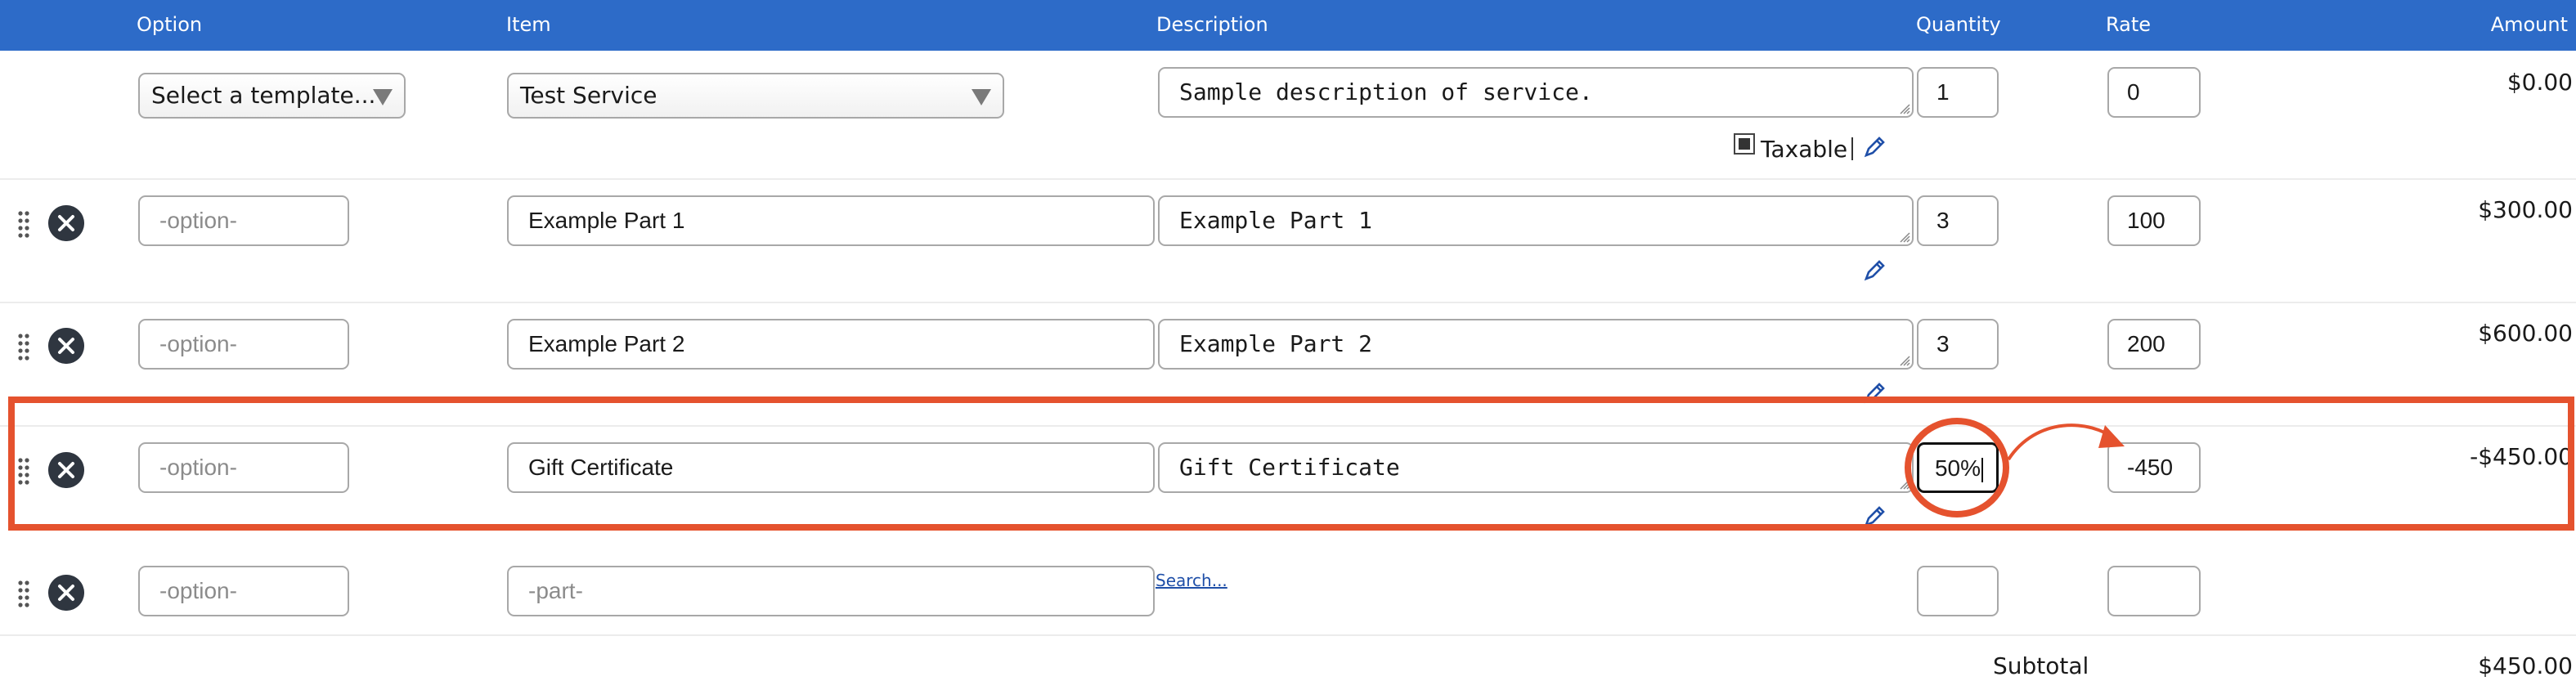  I want to click on quantity-input: 1, so click(1958, 92).